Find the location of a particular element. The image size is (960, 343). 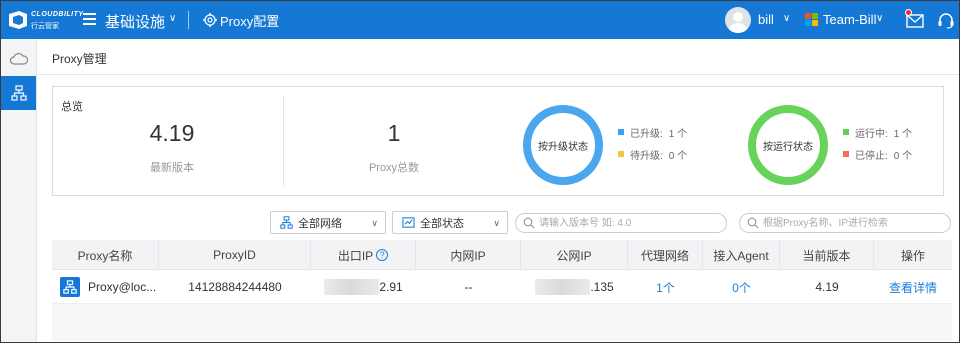

notification-dot is located at coordinates (908, 12).